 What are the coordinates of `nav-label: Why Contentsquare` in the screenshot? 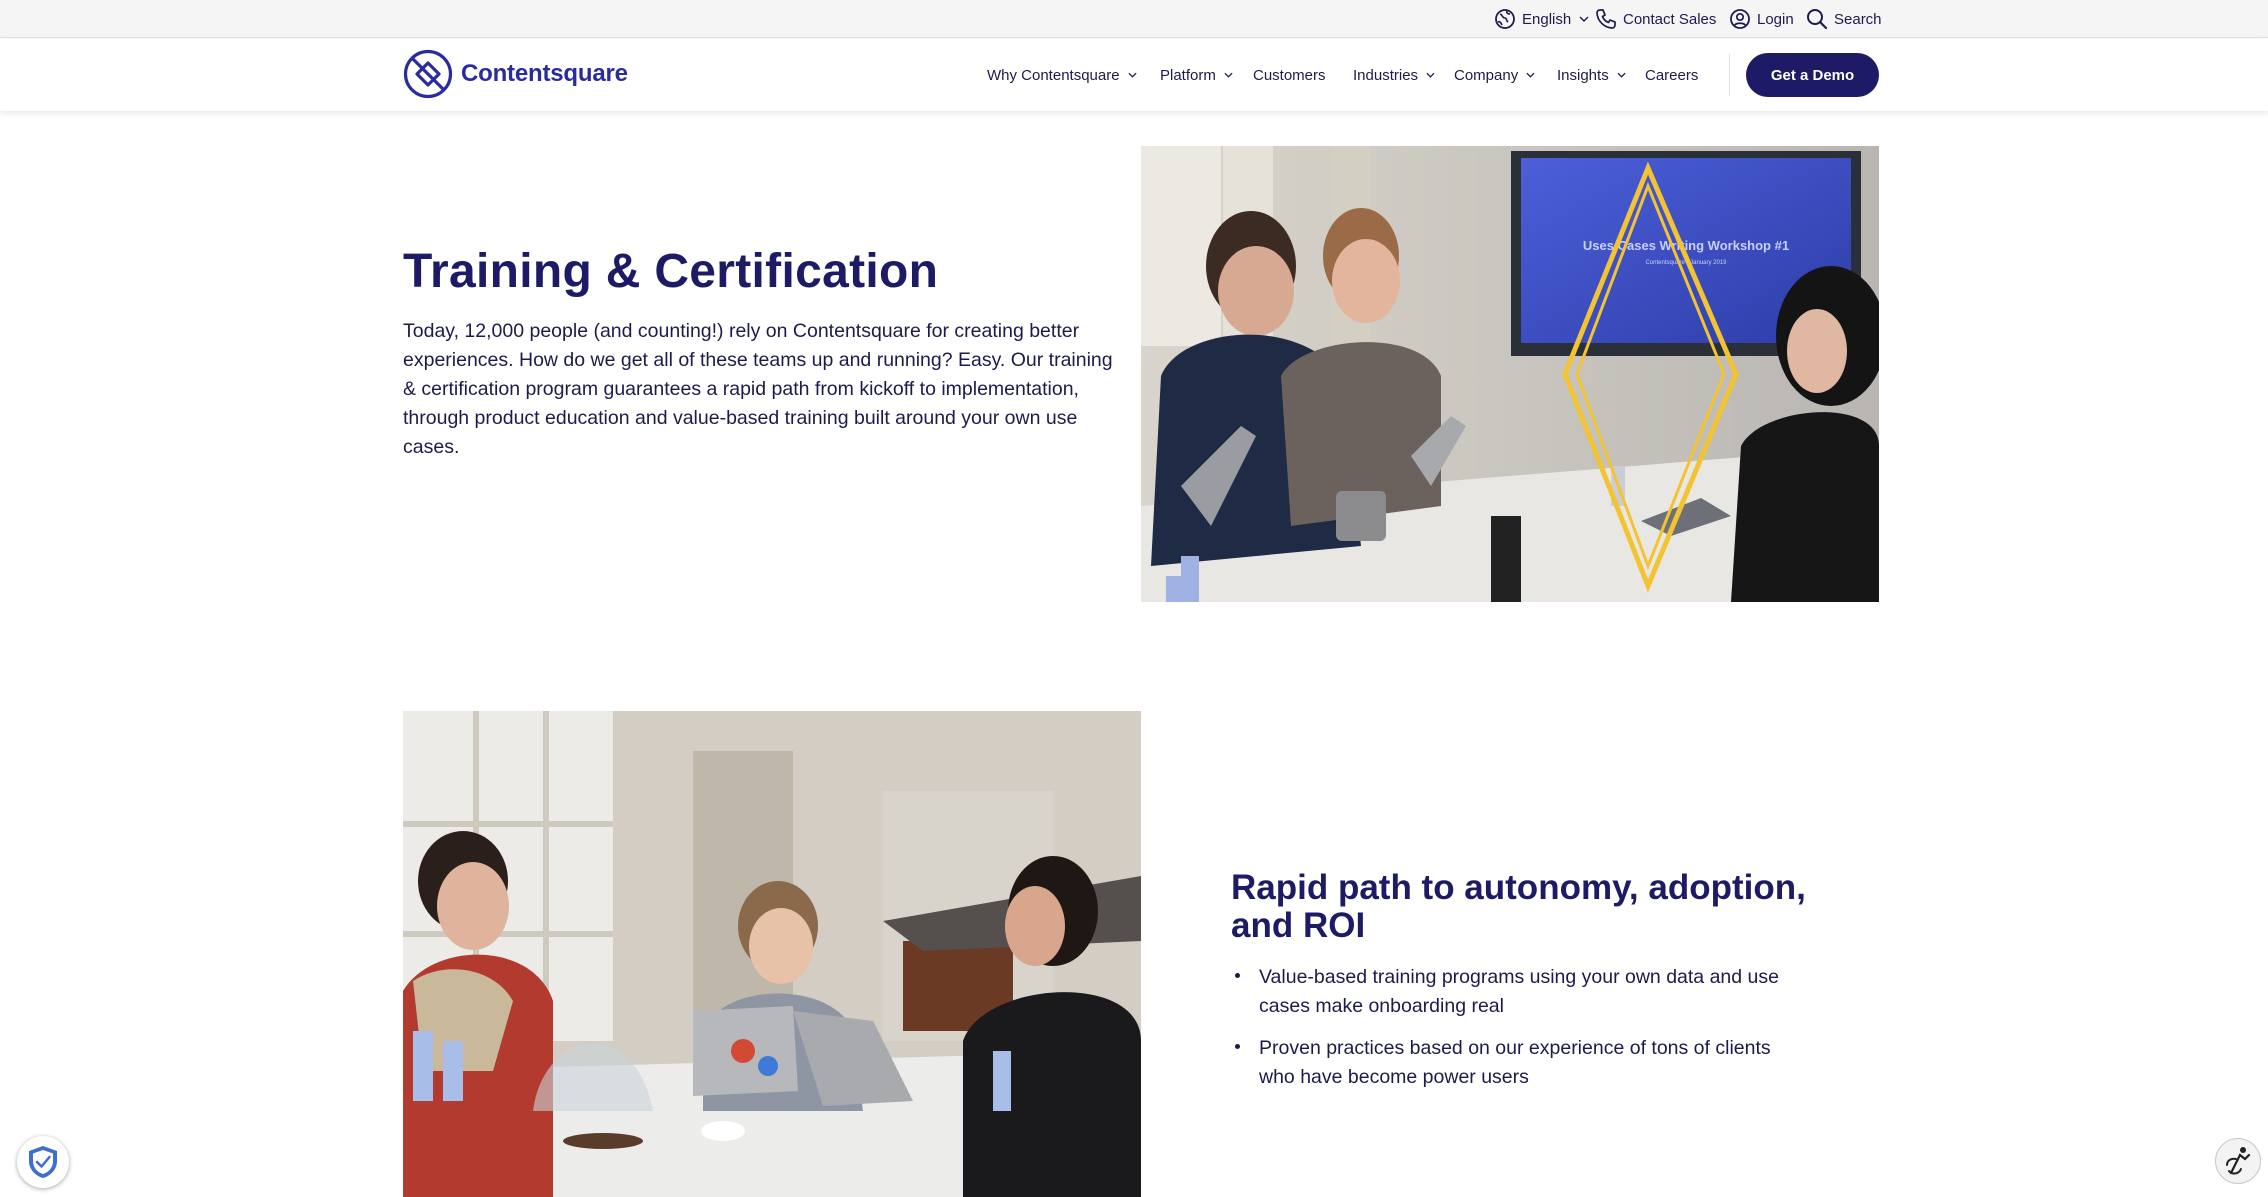 It's located at (1053, 75).